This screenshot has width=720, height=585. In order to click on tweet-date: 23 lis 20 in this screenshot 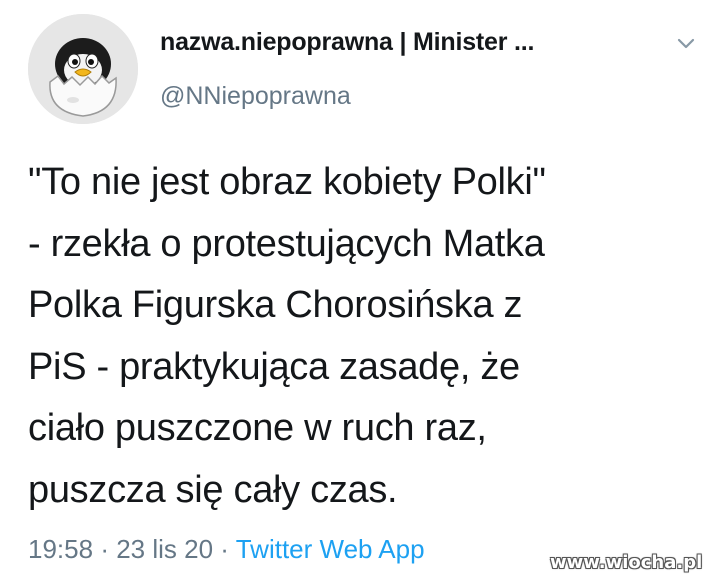, I will do `click(164, 549)`.